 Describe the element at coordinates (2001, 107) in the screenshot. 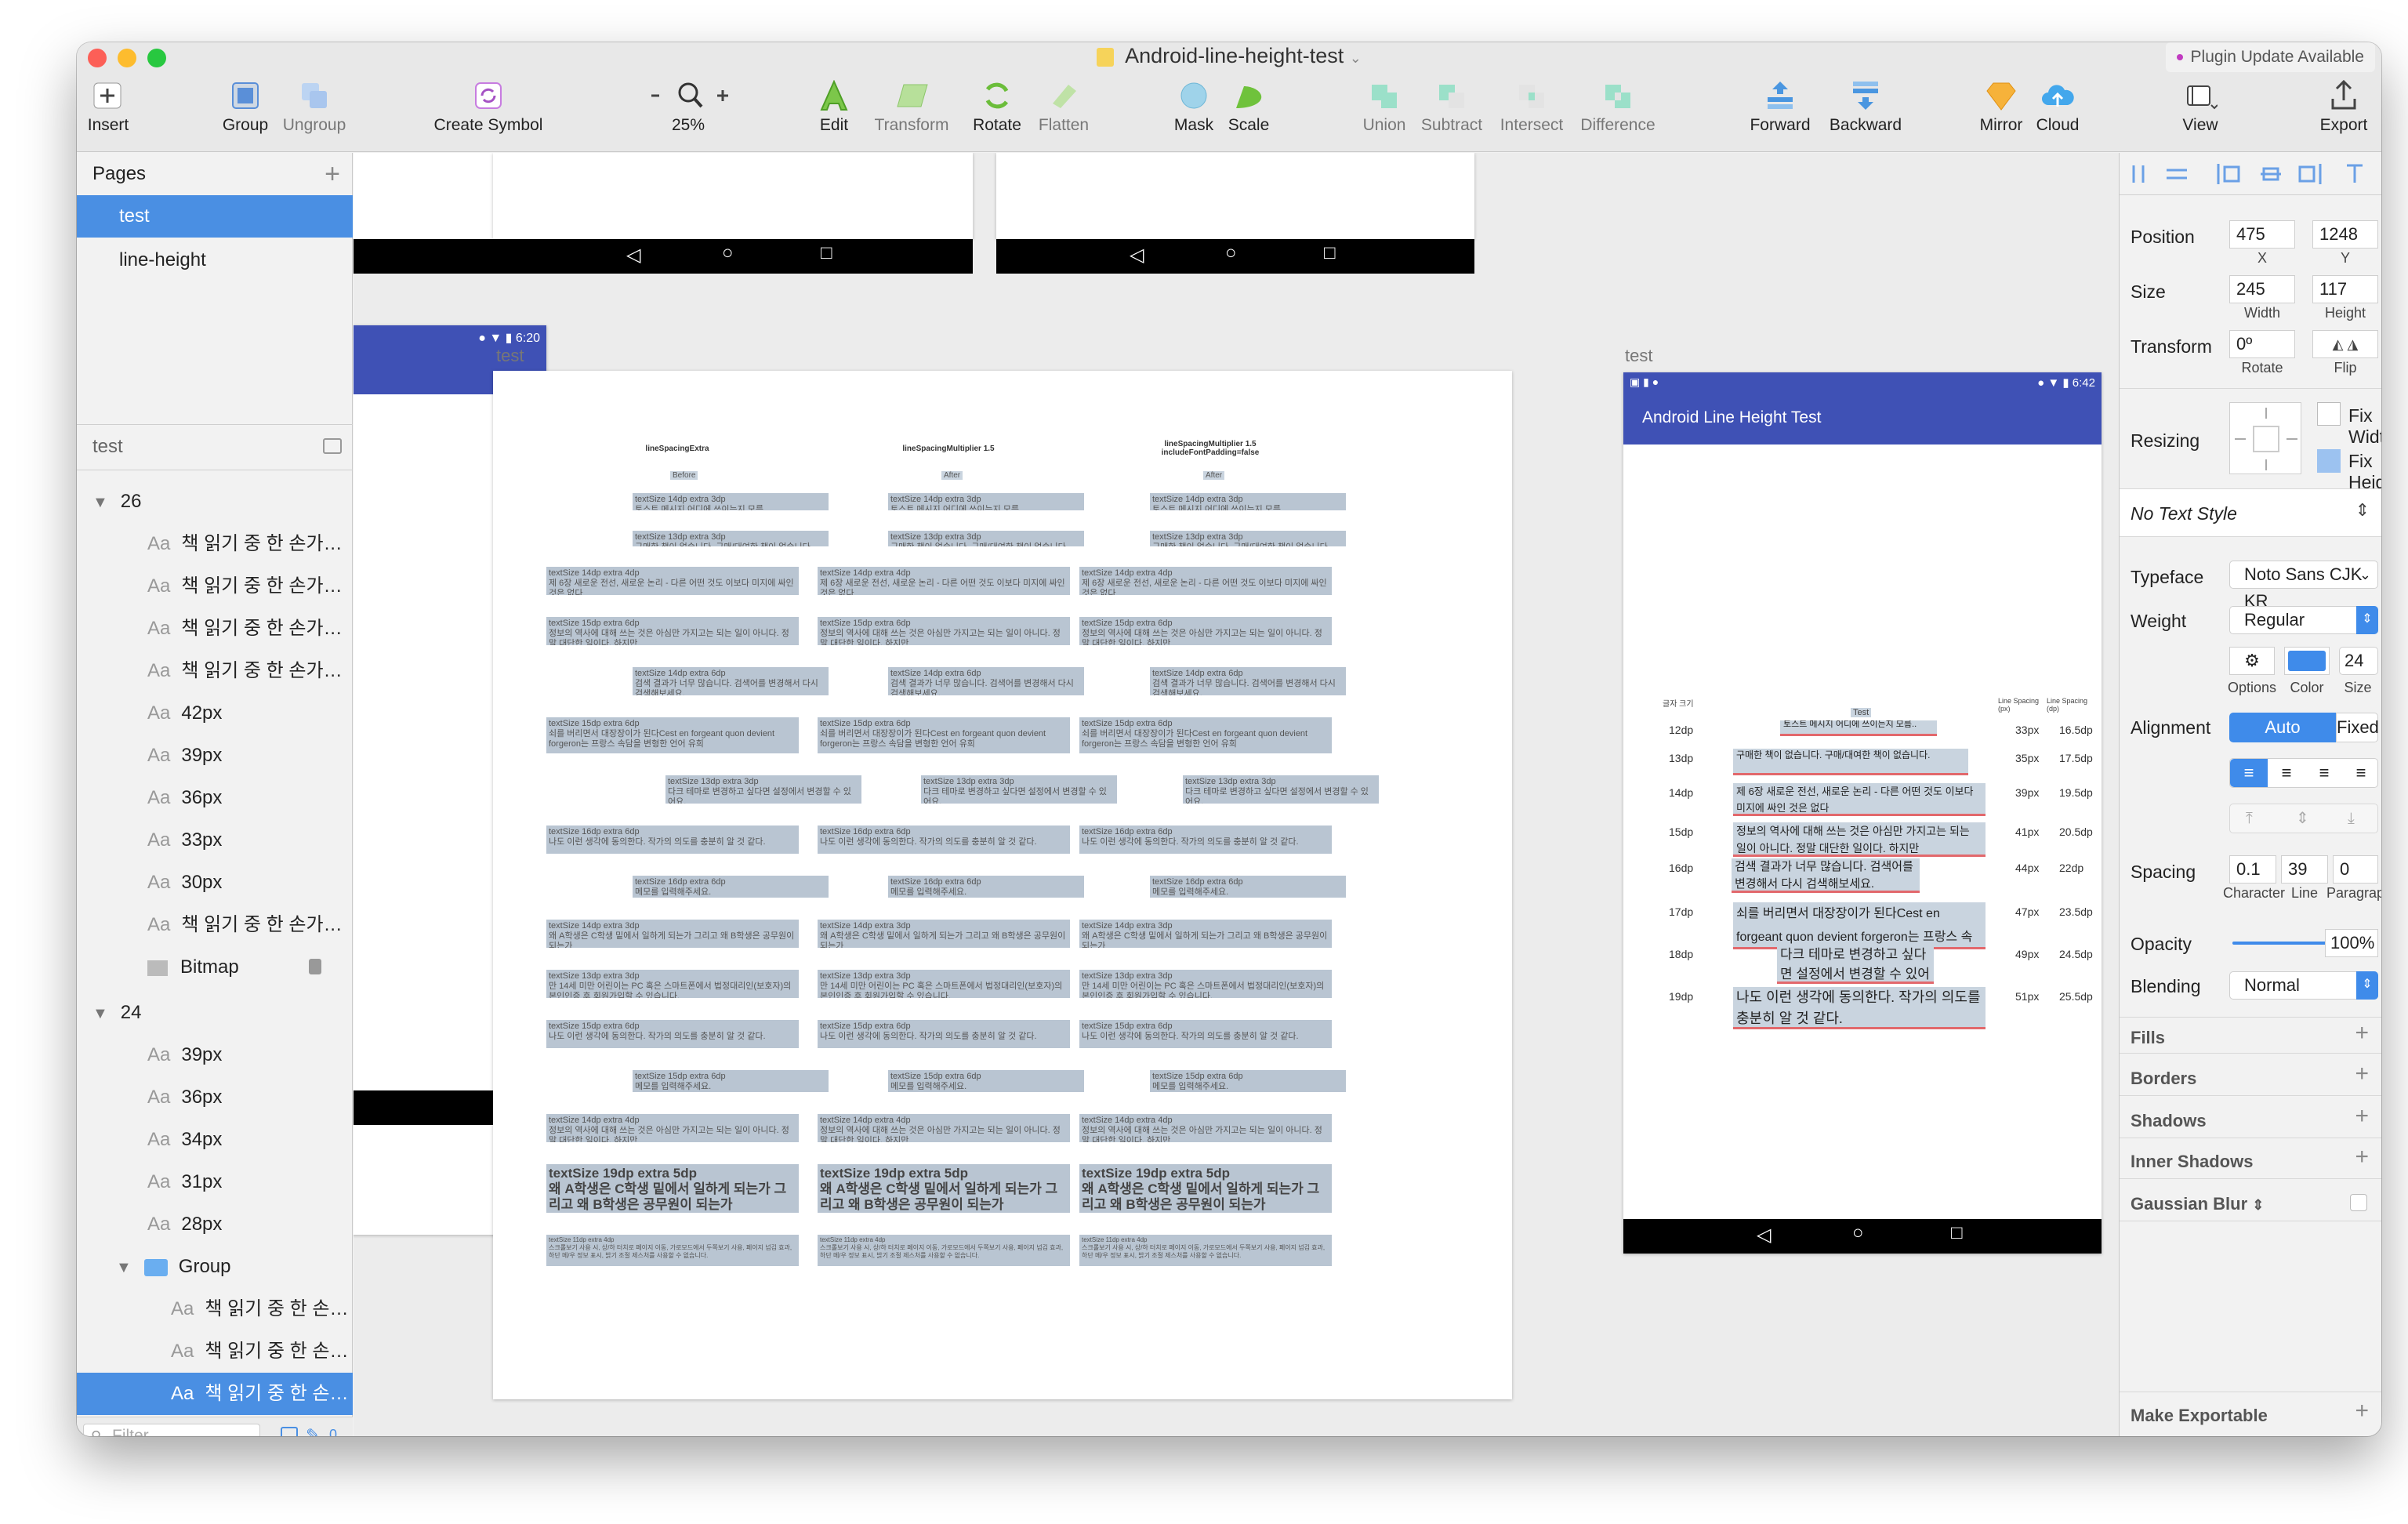

I see `mirror-button: Mirror` at that location.